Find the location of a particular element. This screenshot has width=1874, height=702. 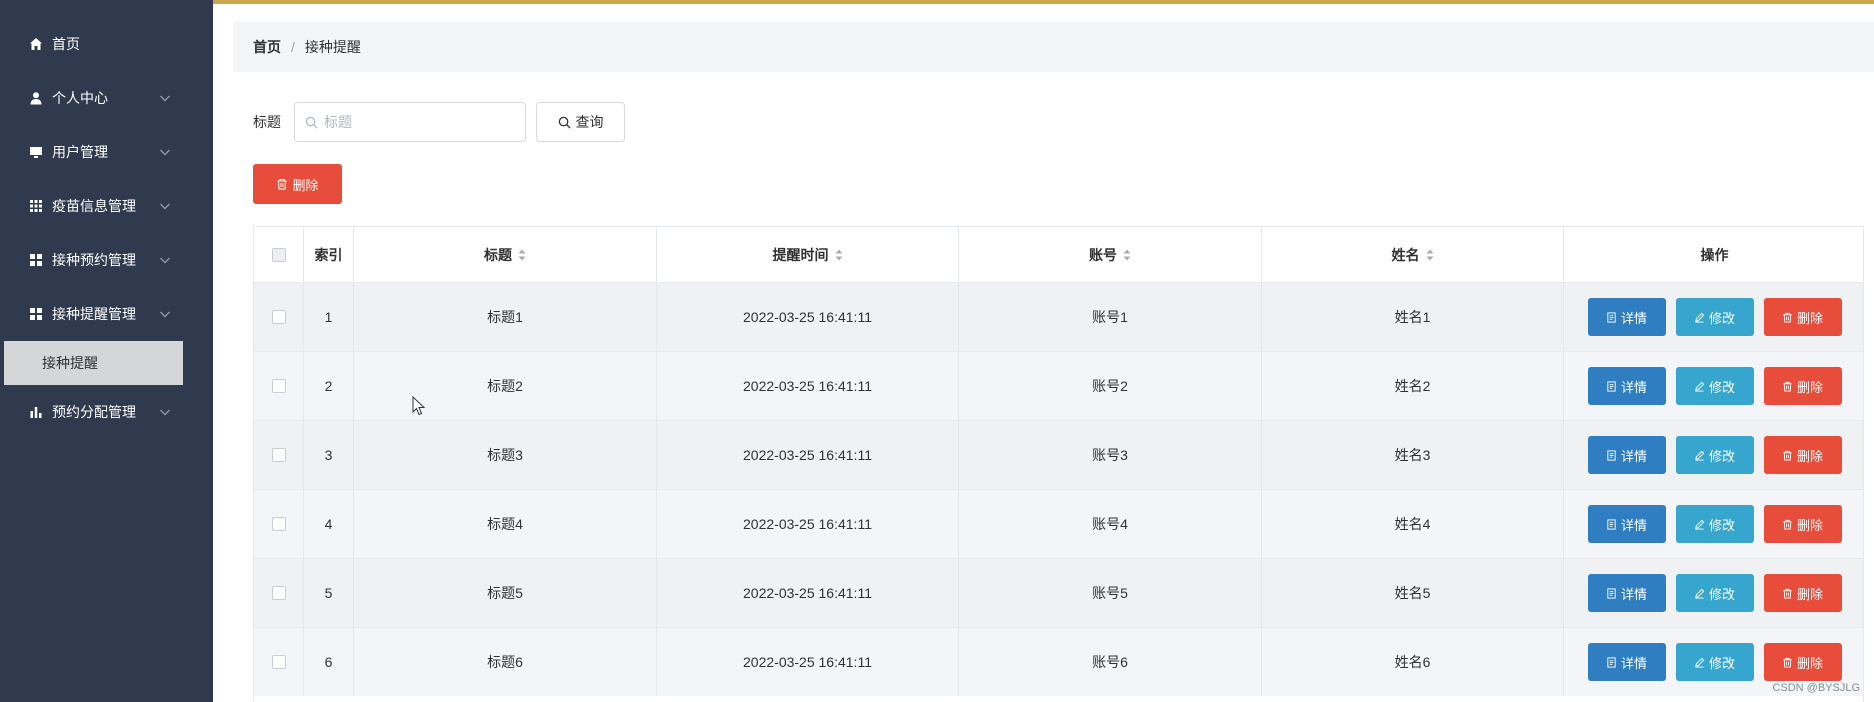

bar-chart-icon is located at coordinates (36, 412).